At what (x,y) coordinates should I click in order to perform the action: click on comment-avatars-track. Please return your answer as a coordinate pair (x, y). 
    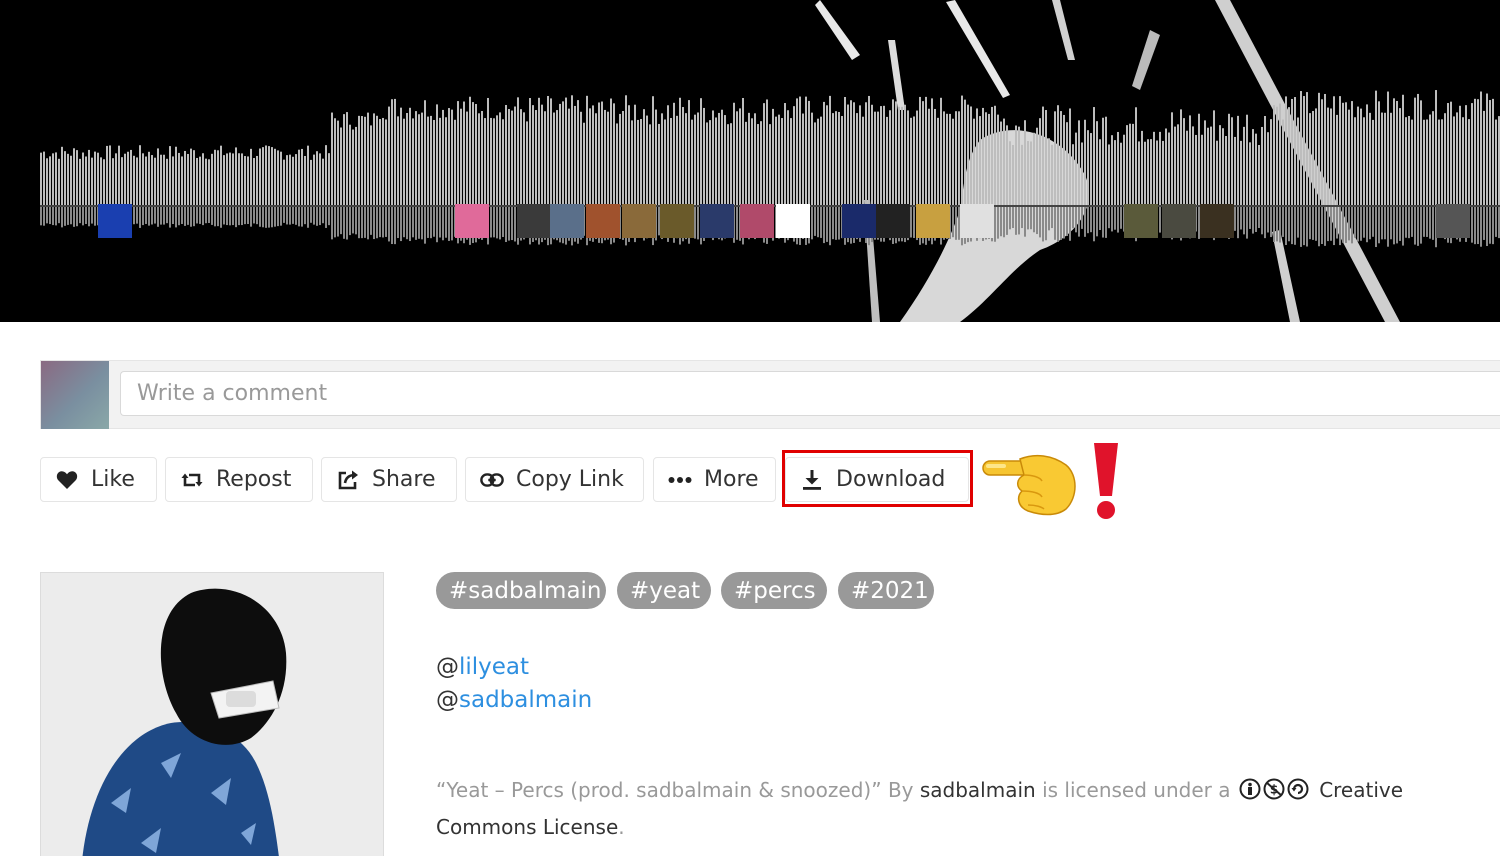
    Looking at the image, I should click on (750, 222).